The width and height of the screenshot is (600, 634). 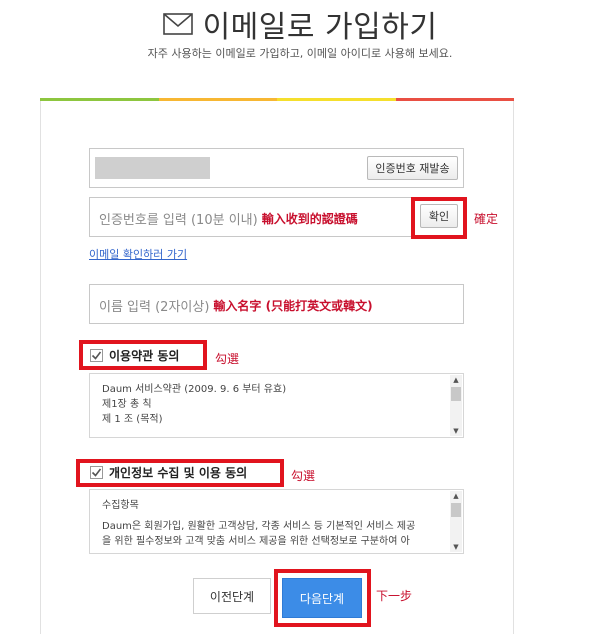 I want to click on terms-line: Daum 서비스약관 (2009. 9. 6 부터 유효), so click(x=194, y=389).